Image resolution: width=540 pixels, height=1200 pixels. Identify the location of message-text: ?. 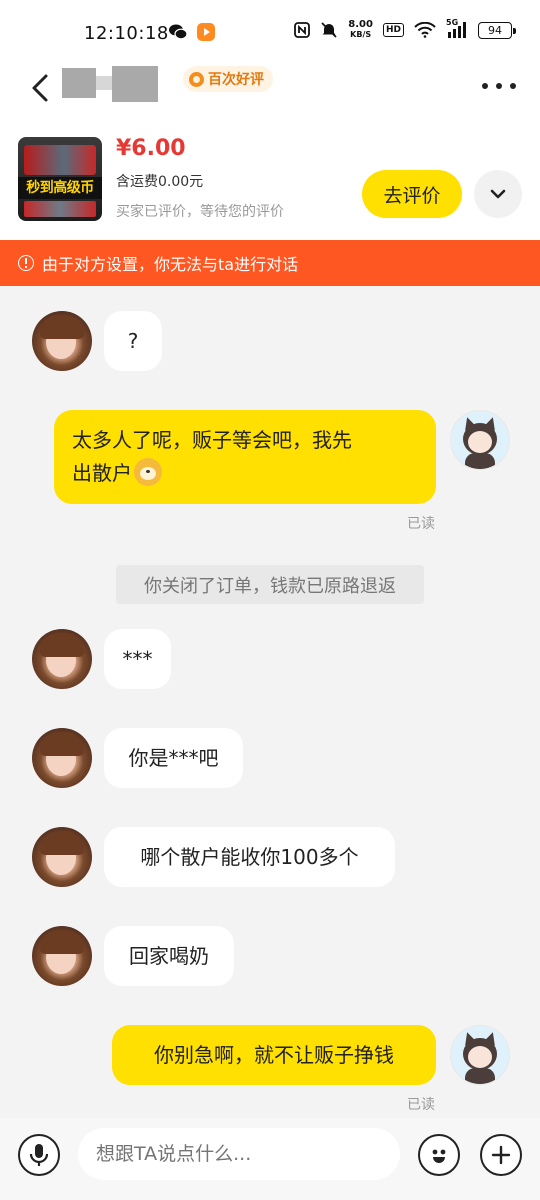
(133, 341).